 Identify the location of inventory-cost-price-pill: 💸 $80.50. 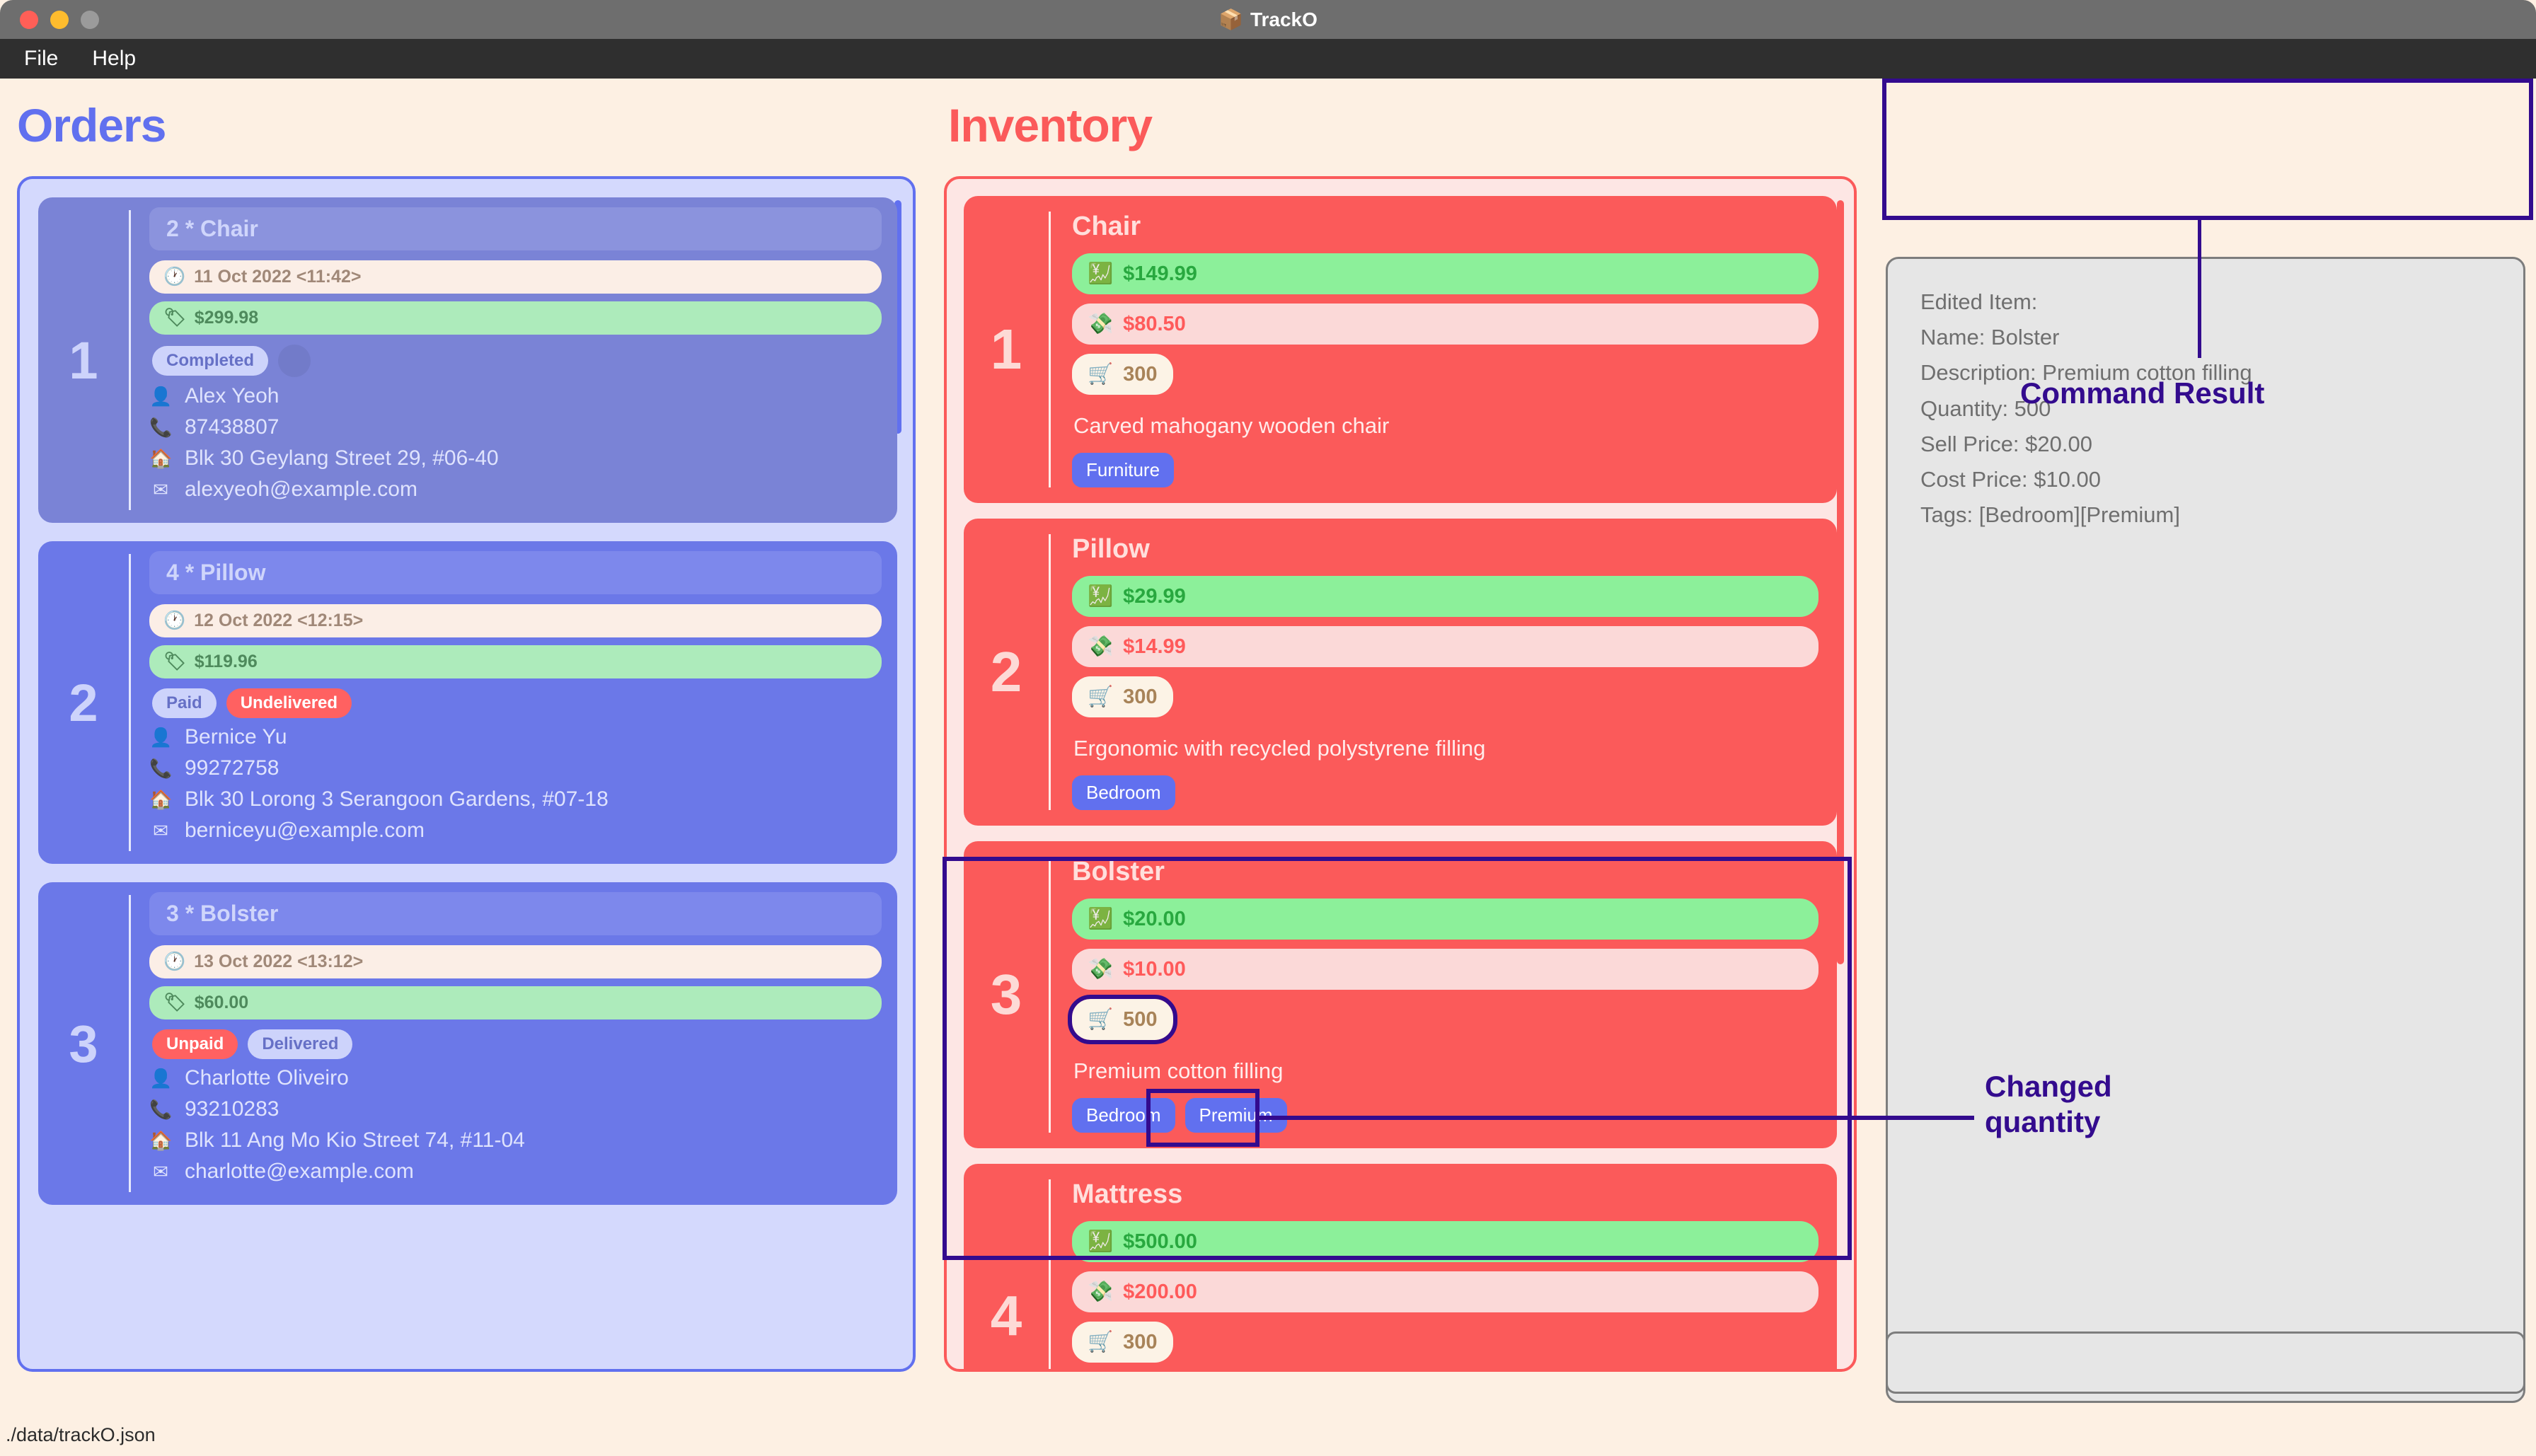
(1446, 325).